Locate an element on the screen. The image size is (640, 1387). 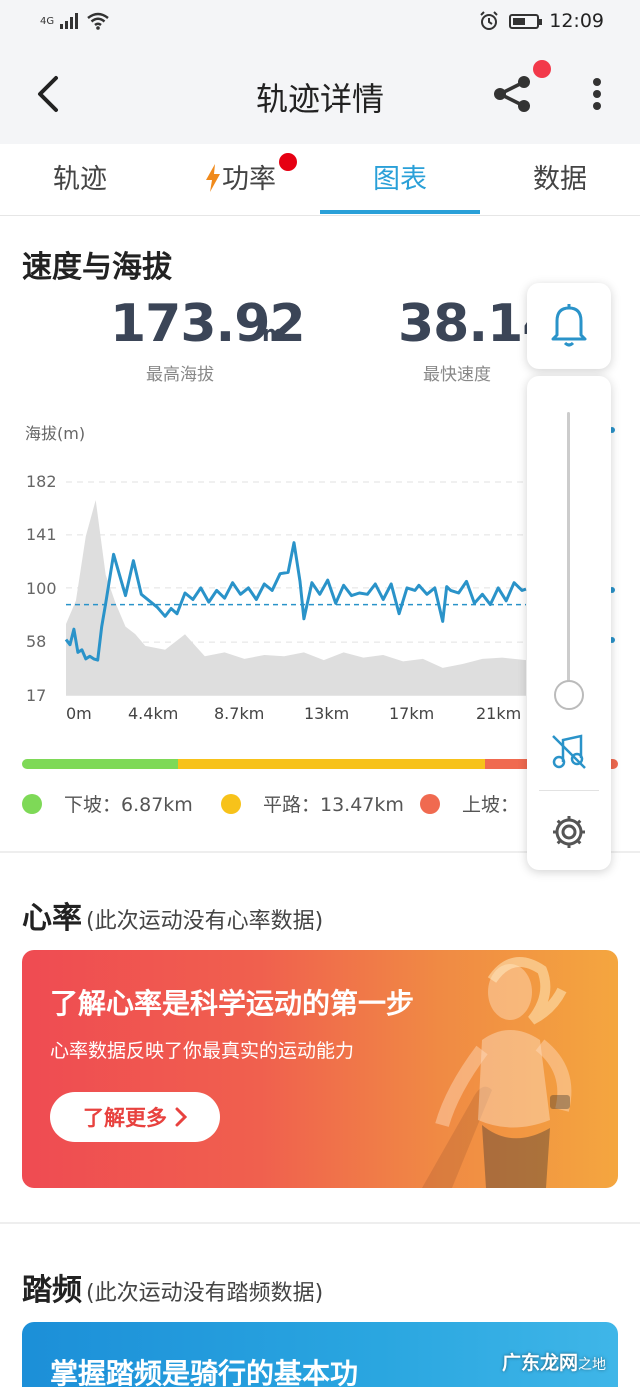
wifi-icon is located at coordinates (98, 21).